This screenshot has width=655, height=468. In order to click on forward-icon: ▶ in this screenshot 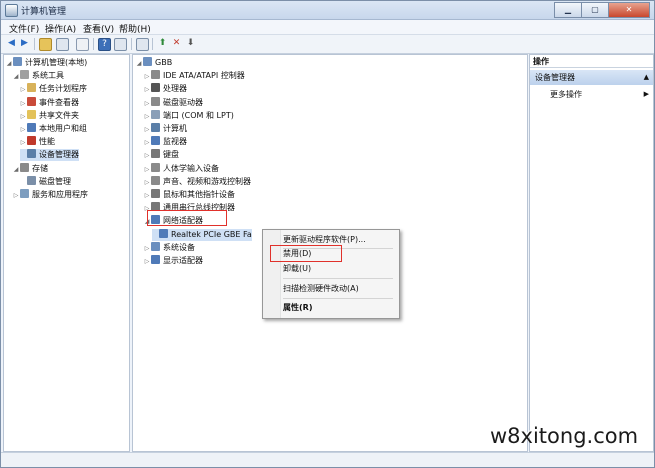, I will do `click(24, 43)`.